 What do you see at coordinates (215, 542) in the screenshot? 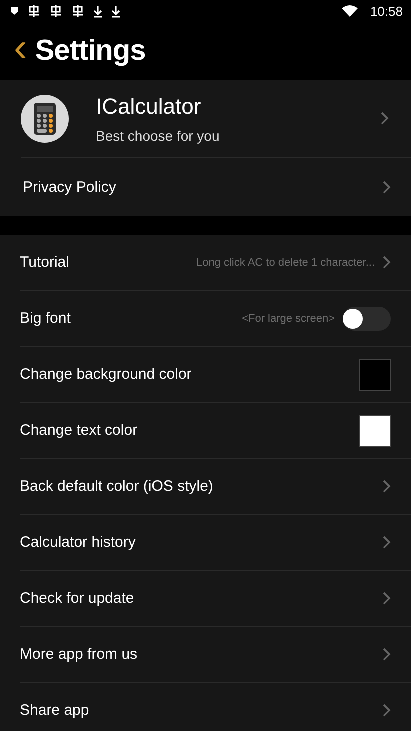
I see `settings-row: Calculator history` at bounding box center [215, 542].